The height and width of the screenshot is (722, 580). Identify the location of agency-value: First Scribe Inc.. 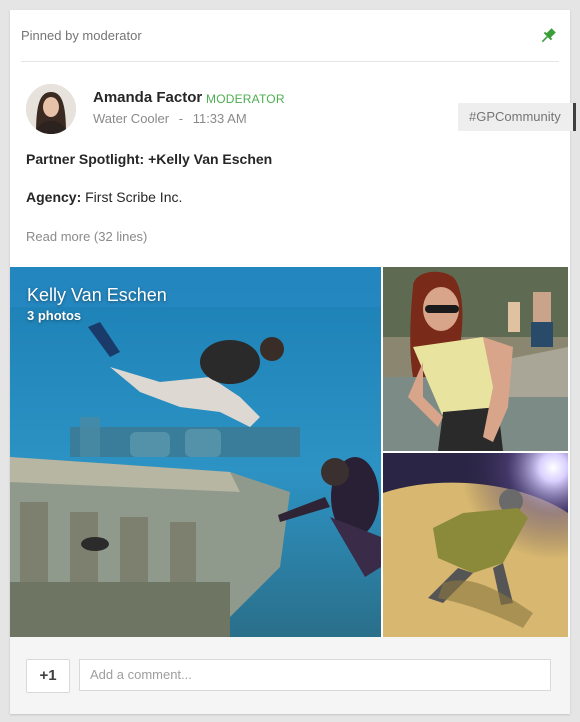
(134, 197).